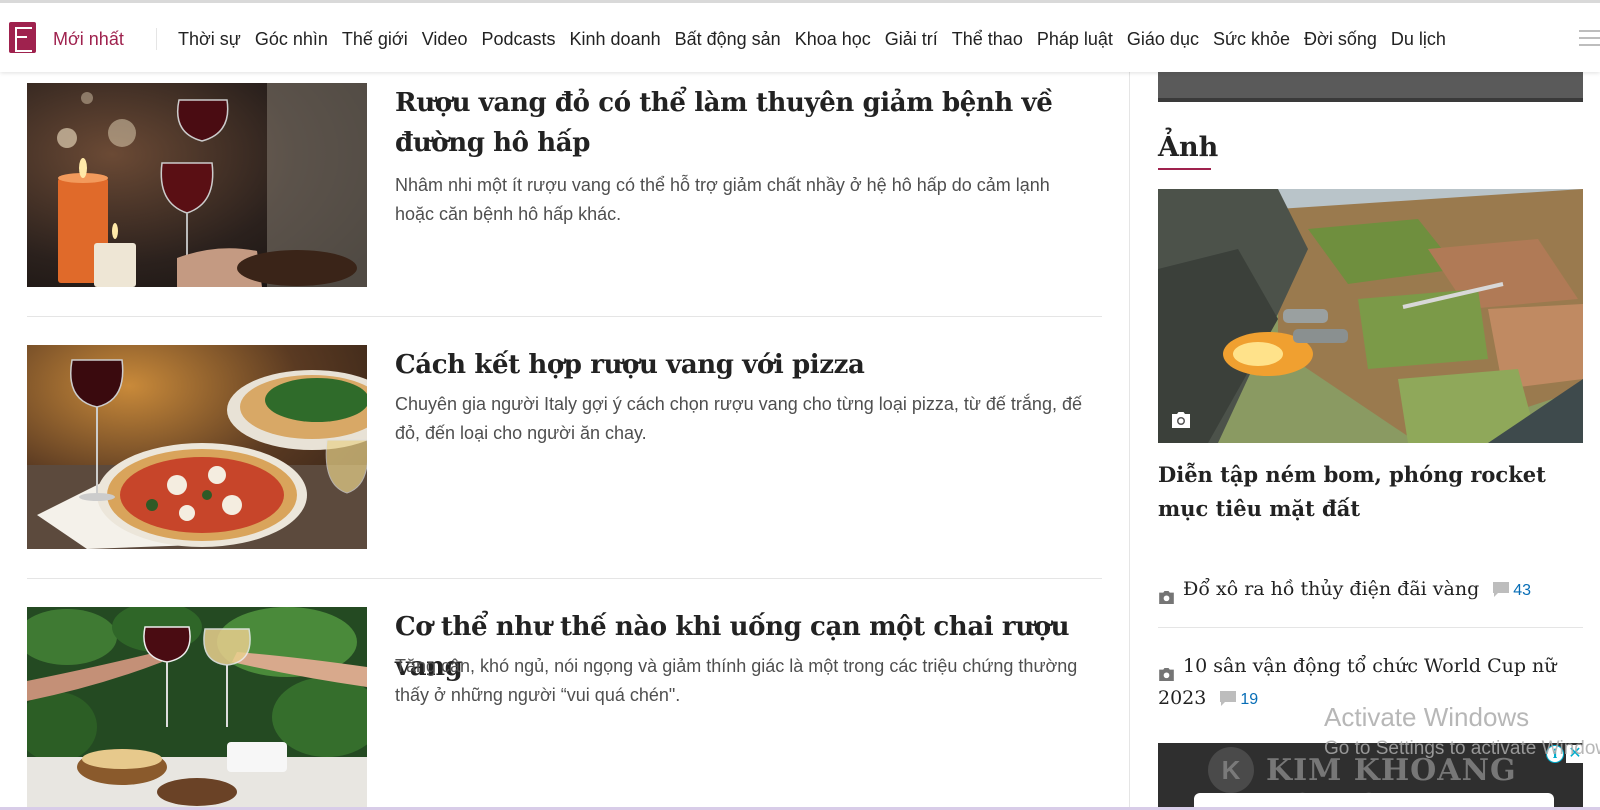 This screenshot has height=810, width=1600. Describe the element at coordinates (1370, 316) in the screenshot. I see `featured-photo` at that location.